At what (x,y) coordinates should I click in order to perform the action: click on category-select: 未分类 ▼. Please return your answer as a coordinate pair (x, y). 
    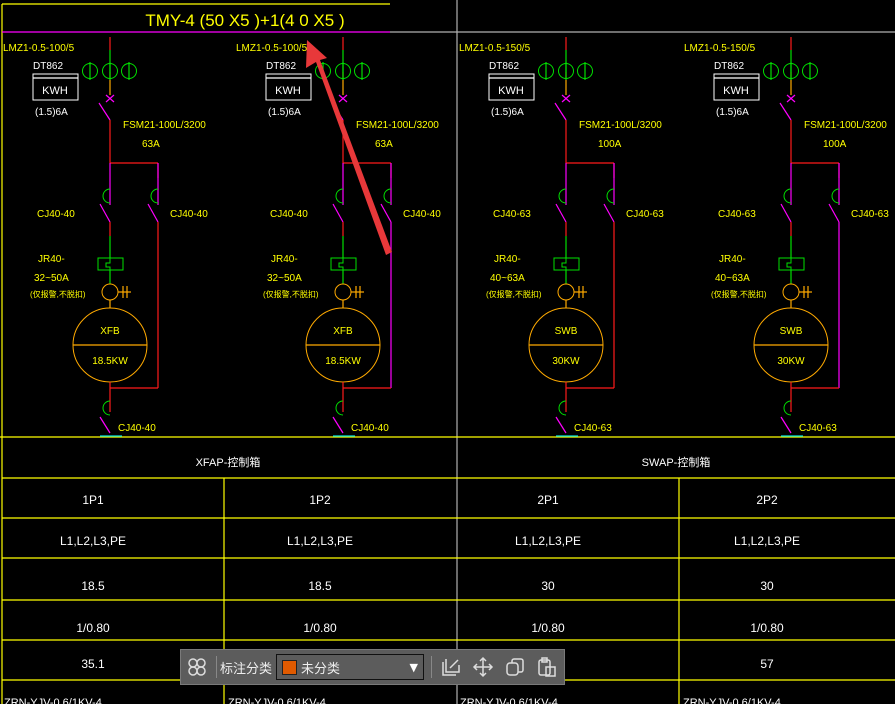
    Looking at the image, I should click on (350, 667).